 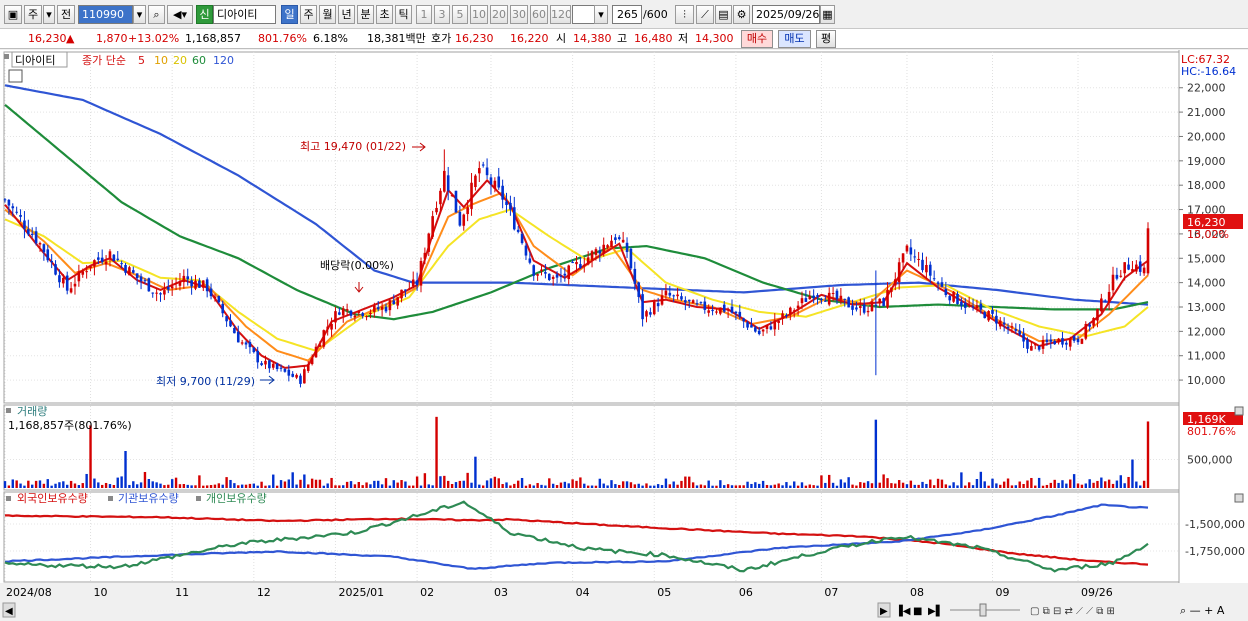 What do you see at coordinates (236, 498) in the screenshot?
I see `indiv-legend: 개인보유수량` at bounding box center [236, 498].